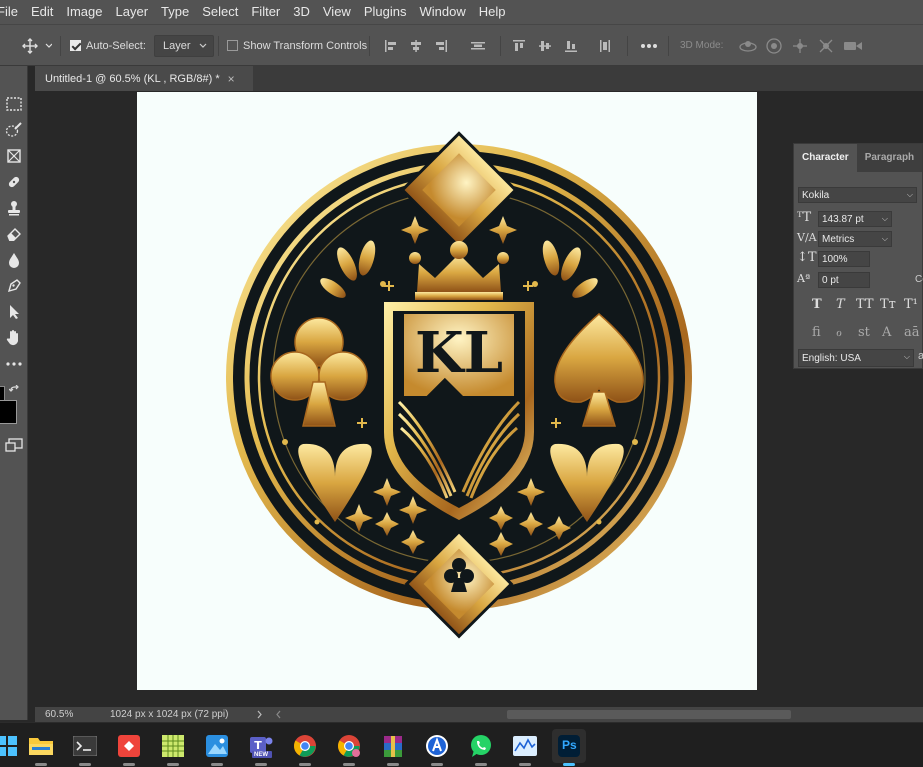 The width and height of the screenshot is (923, 767). Describe the element at coordinates (133, 12) in the screenshot. I see `menu-layer: Layer` at that location.